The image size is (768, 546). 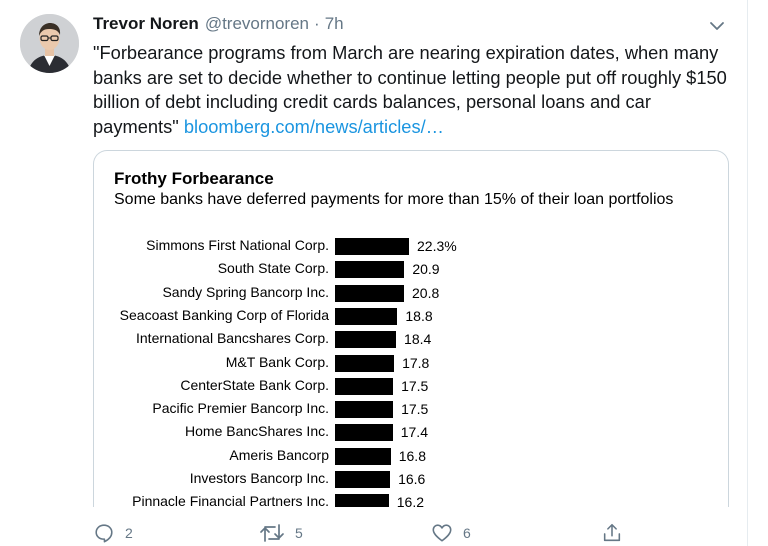 I want to click on action-bar: 2 5 6, so click(x=374, y=531).